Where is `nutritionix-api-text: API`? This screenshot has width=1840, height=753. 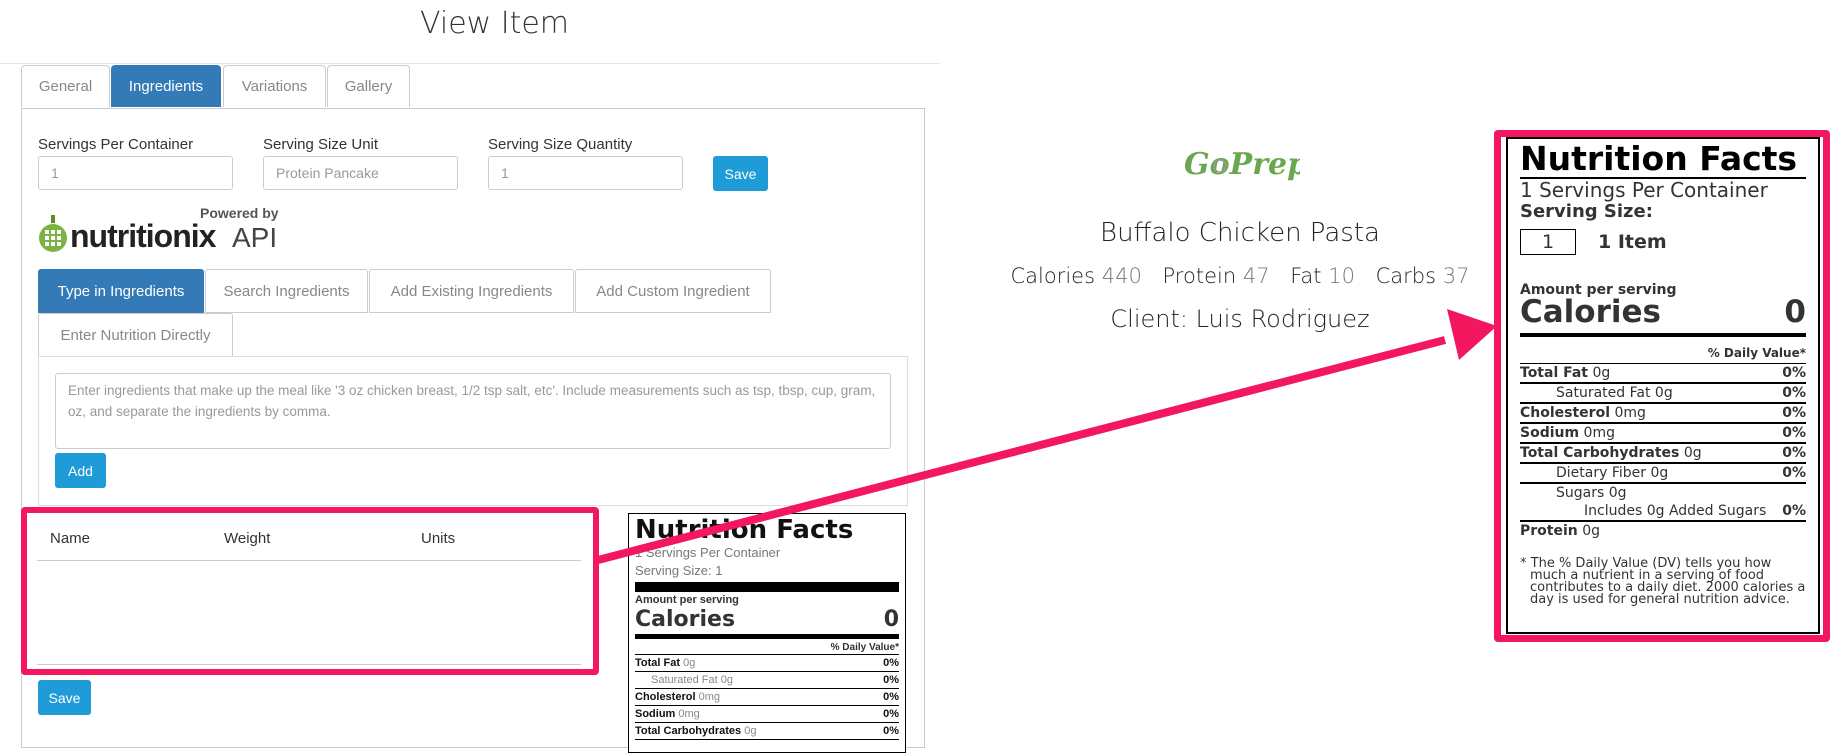
nutritionix-api-text: API is located at coordinates (255, 237).